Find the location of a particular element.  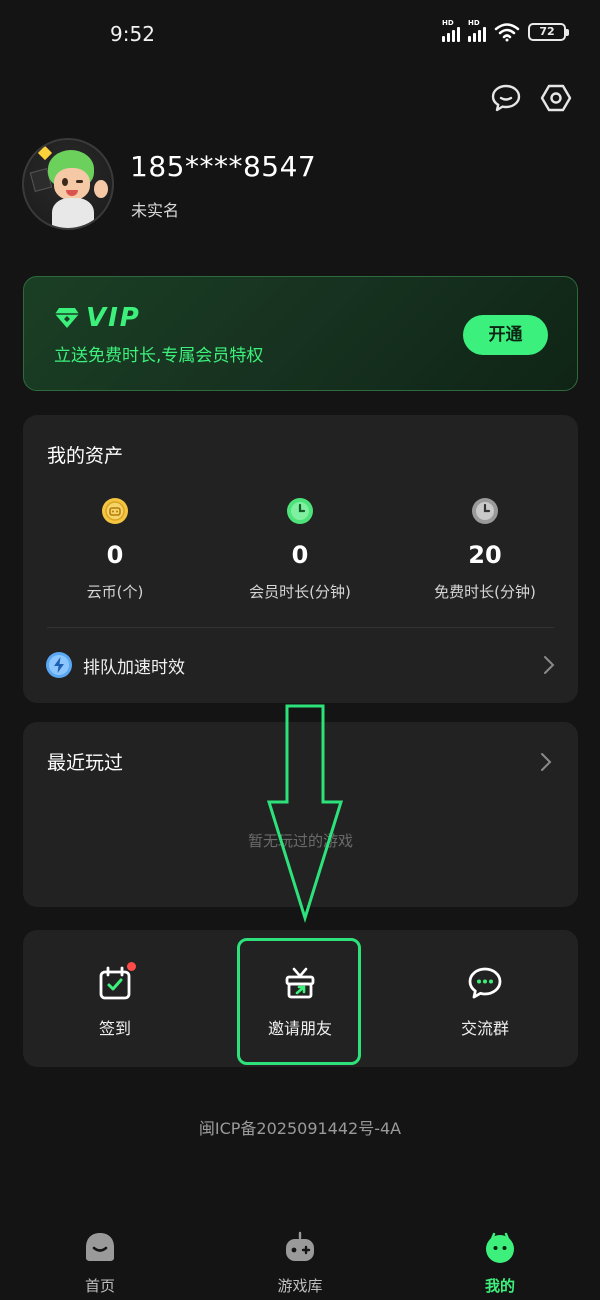

asset-label: 免费时长(分钟) is located at coordinates (485, 592).